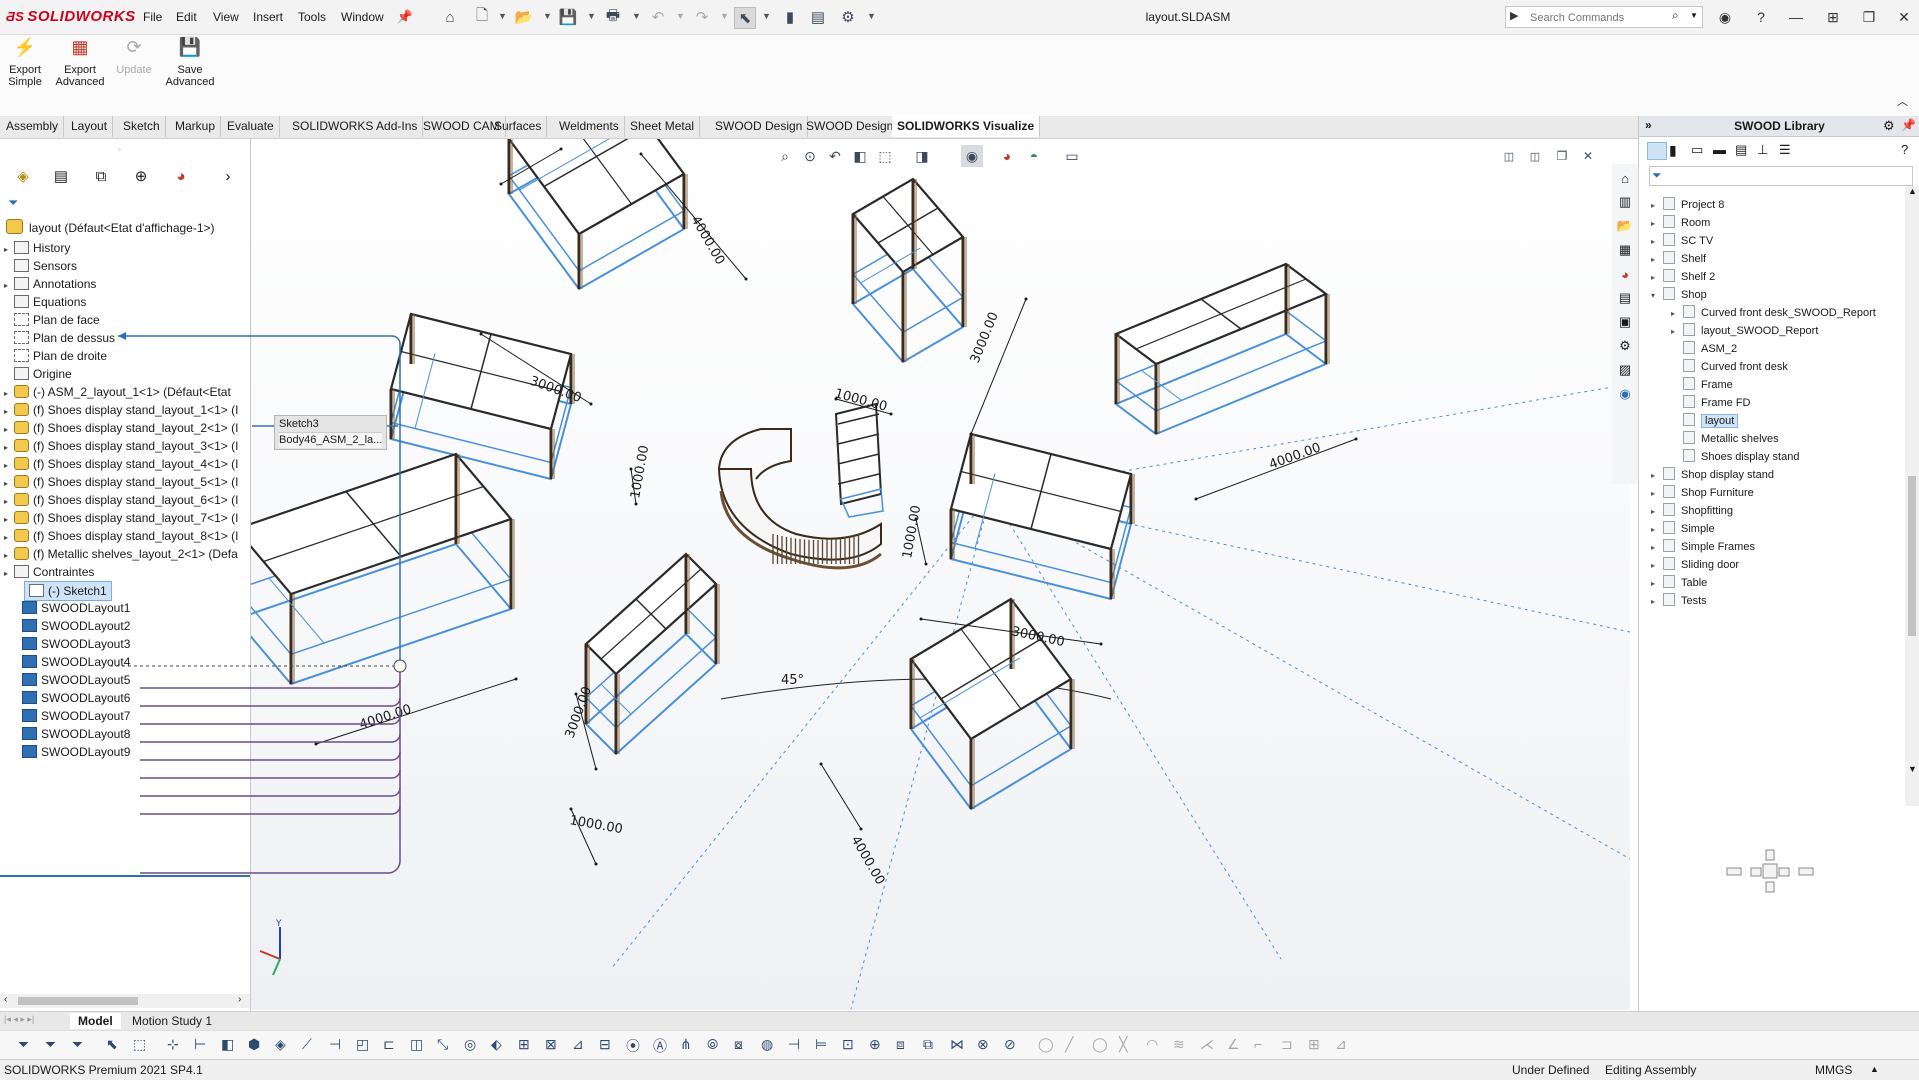 This screenshot has width=1919, height=1080. What do you see at coordinates (767, 1044) in the screenshot?
I see `sketch-tool-icon: ◍` at bounding box center [767, 1044].